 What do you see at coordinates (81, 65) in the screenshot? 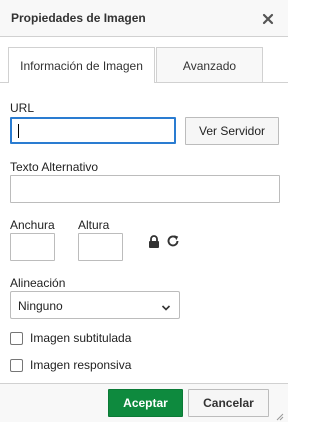
I see `tab-image-info: Información de Imagen` at bounding box center [81, 65].